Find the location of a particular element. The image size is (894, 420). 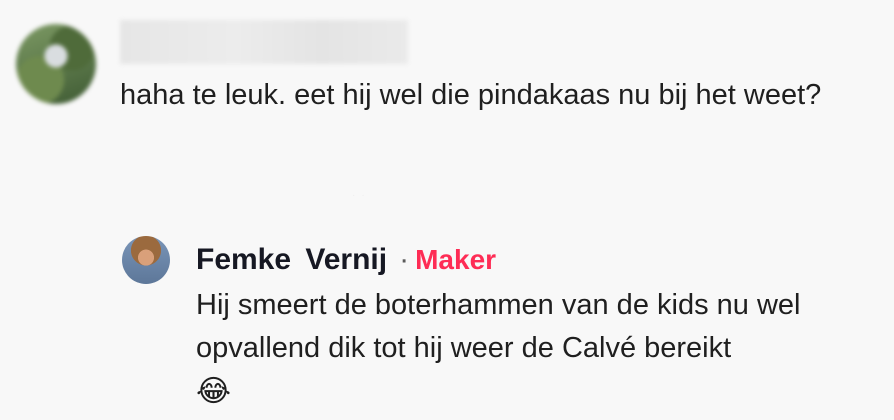

creator-avatar is located at coordinates (146, 260).